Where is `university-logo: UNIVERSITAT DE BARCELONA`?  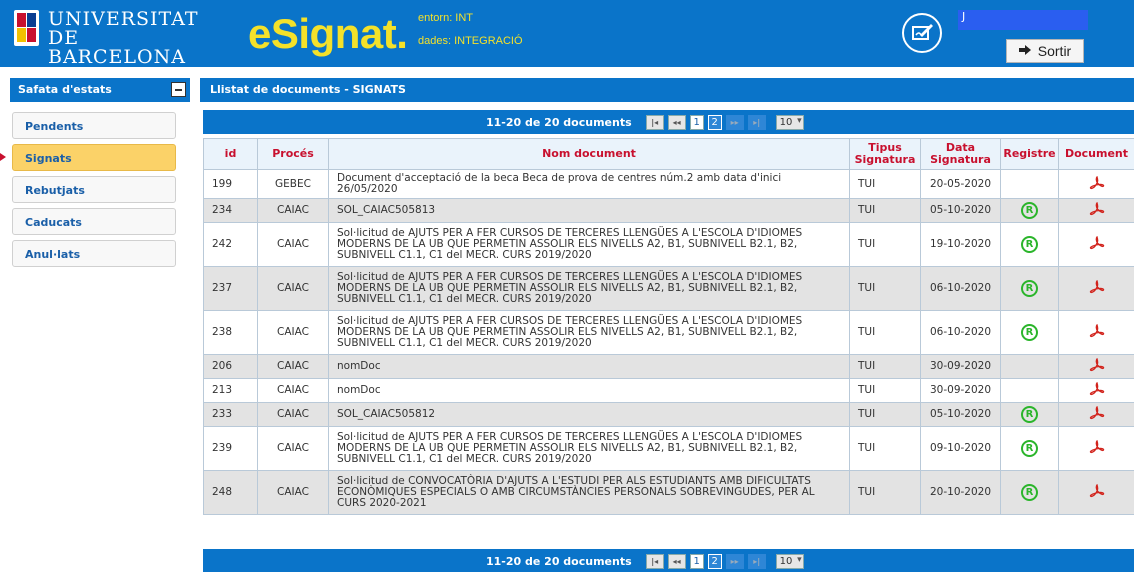
university-logo: UNIVERSITAT DE BARCELONA is located at coordinates (119, 38).